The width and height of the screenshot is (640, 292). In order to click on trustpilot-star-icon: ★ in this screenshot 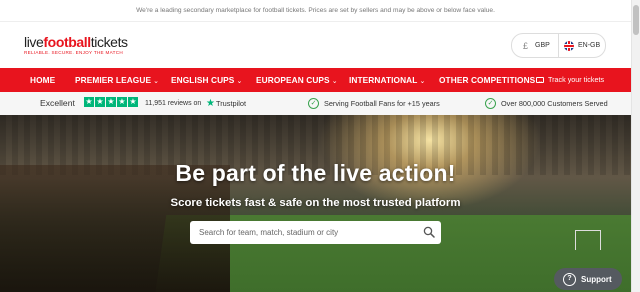, I will do `click(210, 103)`.